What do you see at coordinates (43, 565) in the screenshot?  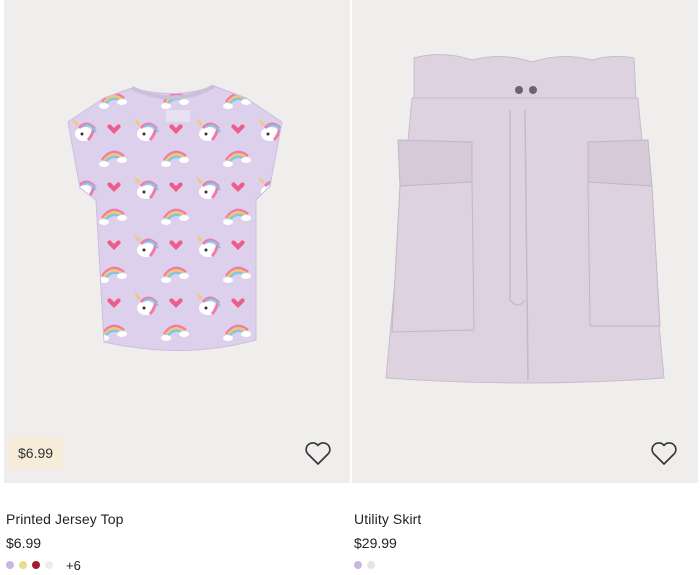 I see `color-swatches: +6` at bounding box center [43, 565].